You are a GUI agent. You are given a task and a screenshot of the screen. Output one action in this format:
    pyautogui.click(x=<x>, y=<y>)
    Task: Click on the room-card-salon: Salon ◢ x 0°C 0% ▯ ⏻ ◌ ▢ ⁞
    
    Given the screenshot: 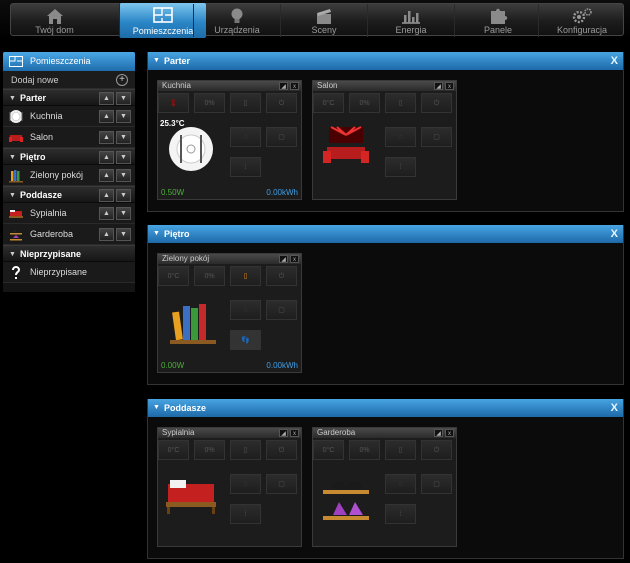 What is the action you would take?
    pyautogui.click(x=384, y=140)
    